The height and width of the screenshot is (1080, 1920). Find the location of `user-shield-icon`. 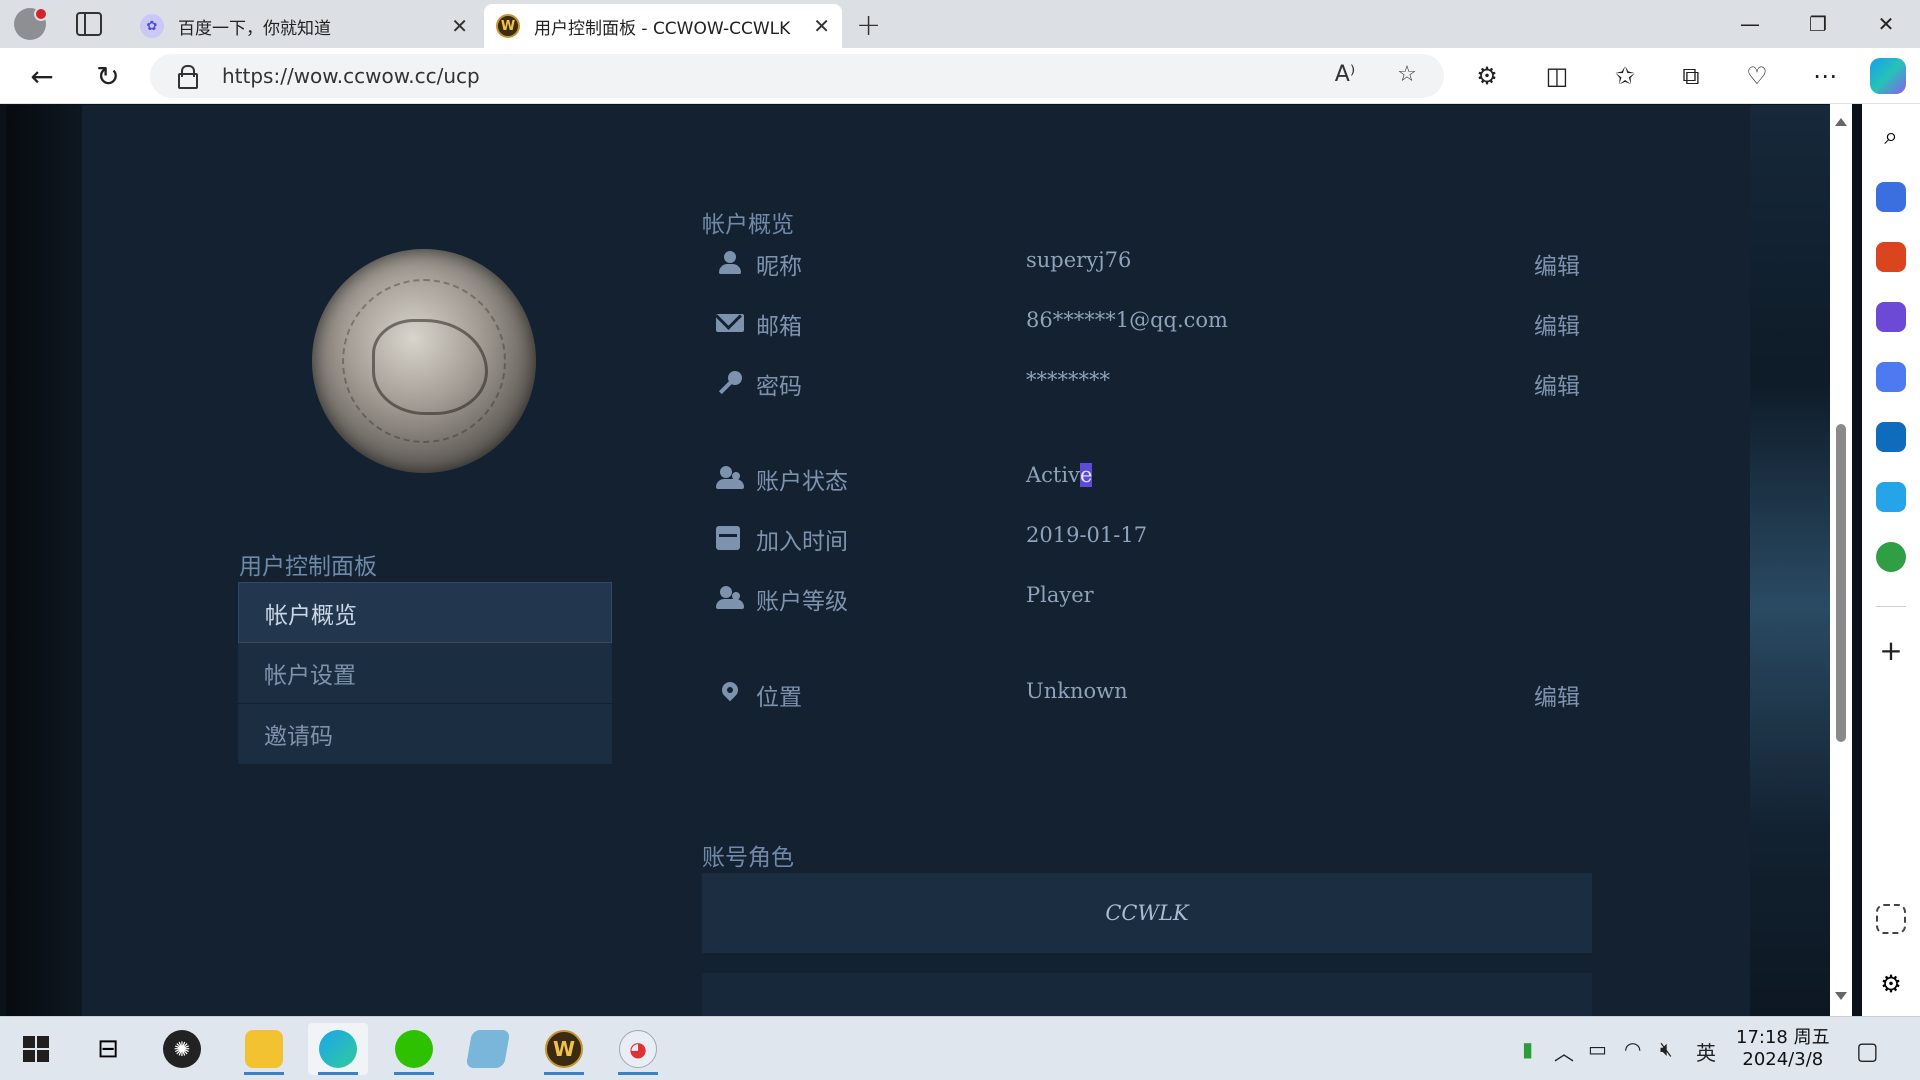

user-shield-icon is located at coordinates (730, 598).